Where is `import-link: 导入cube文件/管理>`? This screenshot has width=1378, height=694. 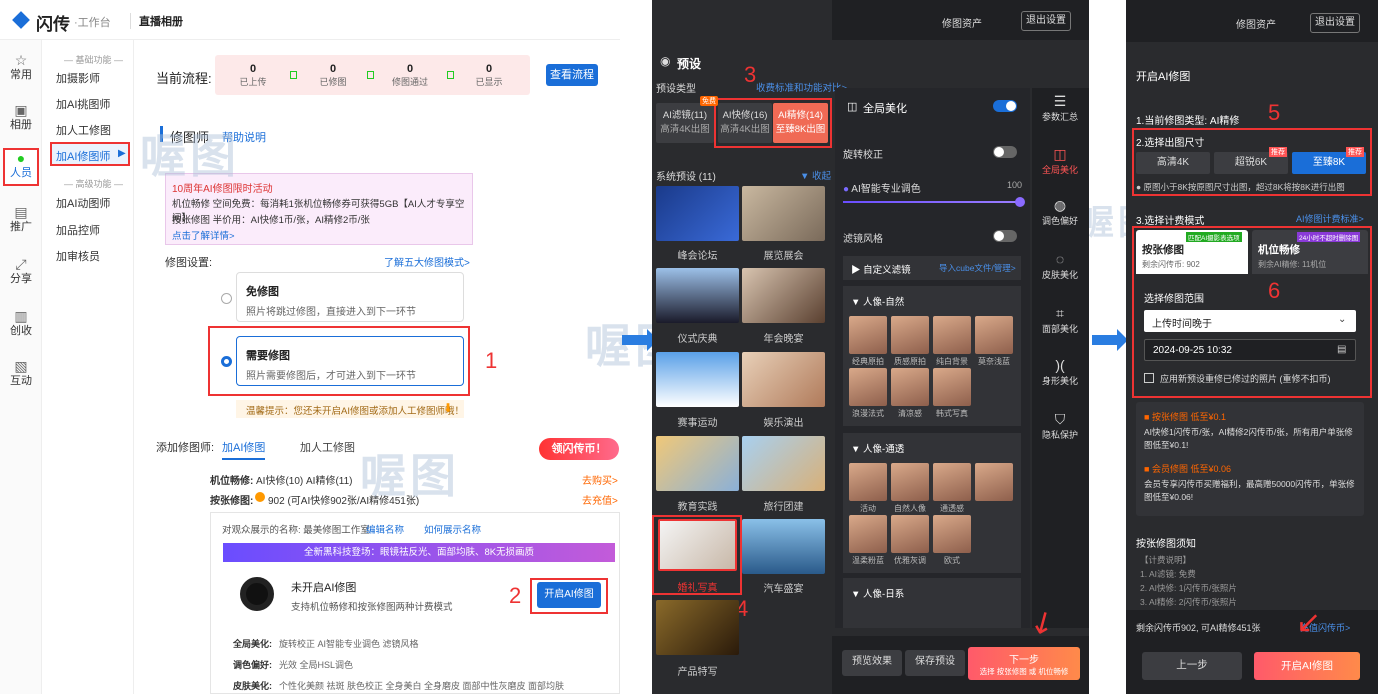
import-link: 导入cube文件/管理> is located at coordinates (977, 268).